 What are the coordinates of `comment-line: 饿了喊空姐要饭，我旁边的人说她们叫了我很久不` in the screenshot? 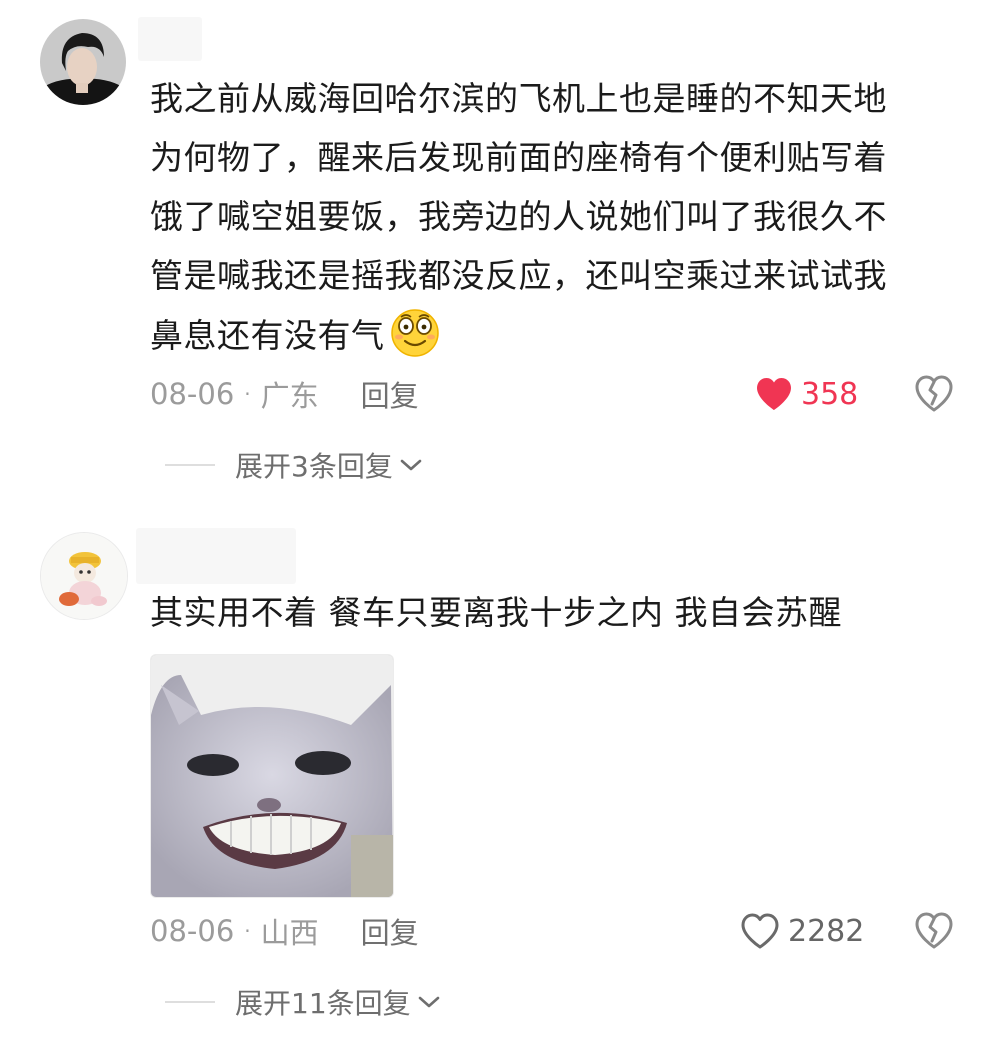 It's located at (518, 216).